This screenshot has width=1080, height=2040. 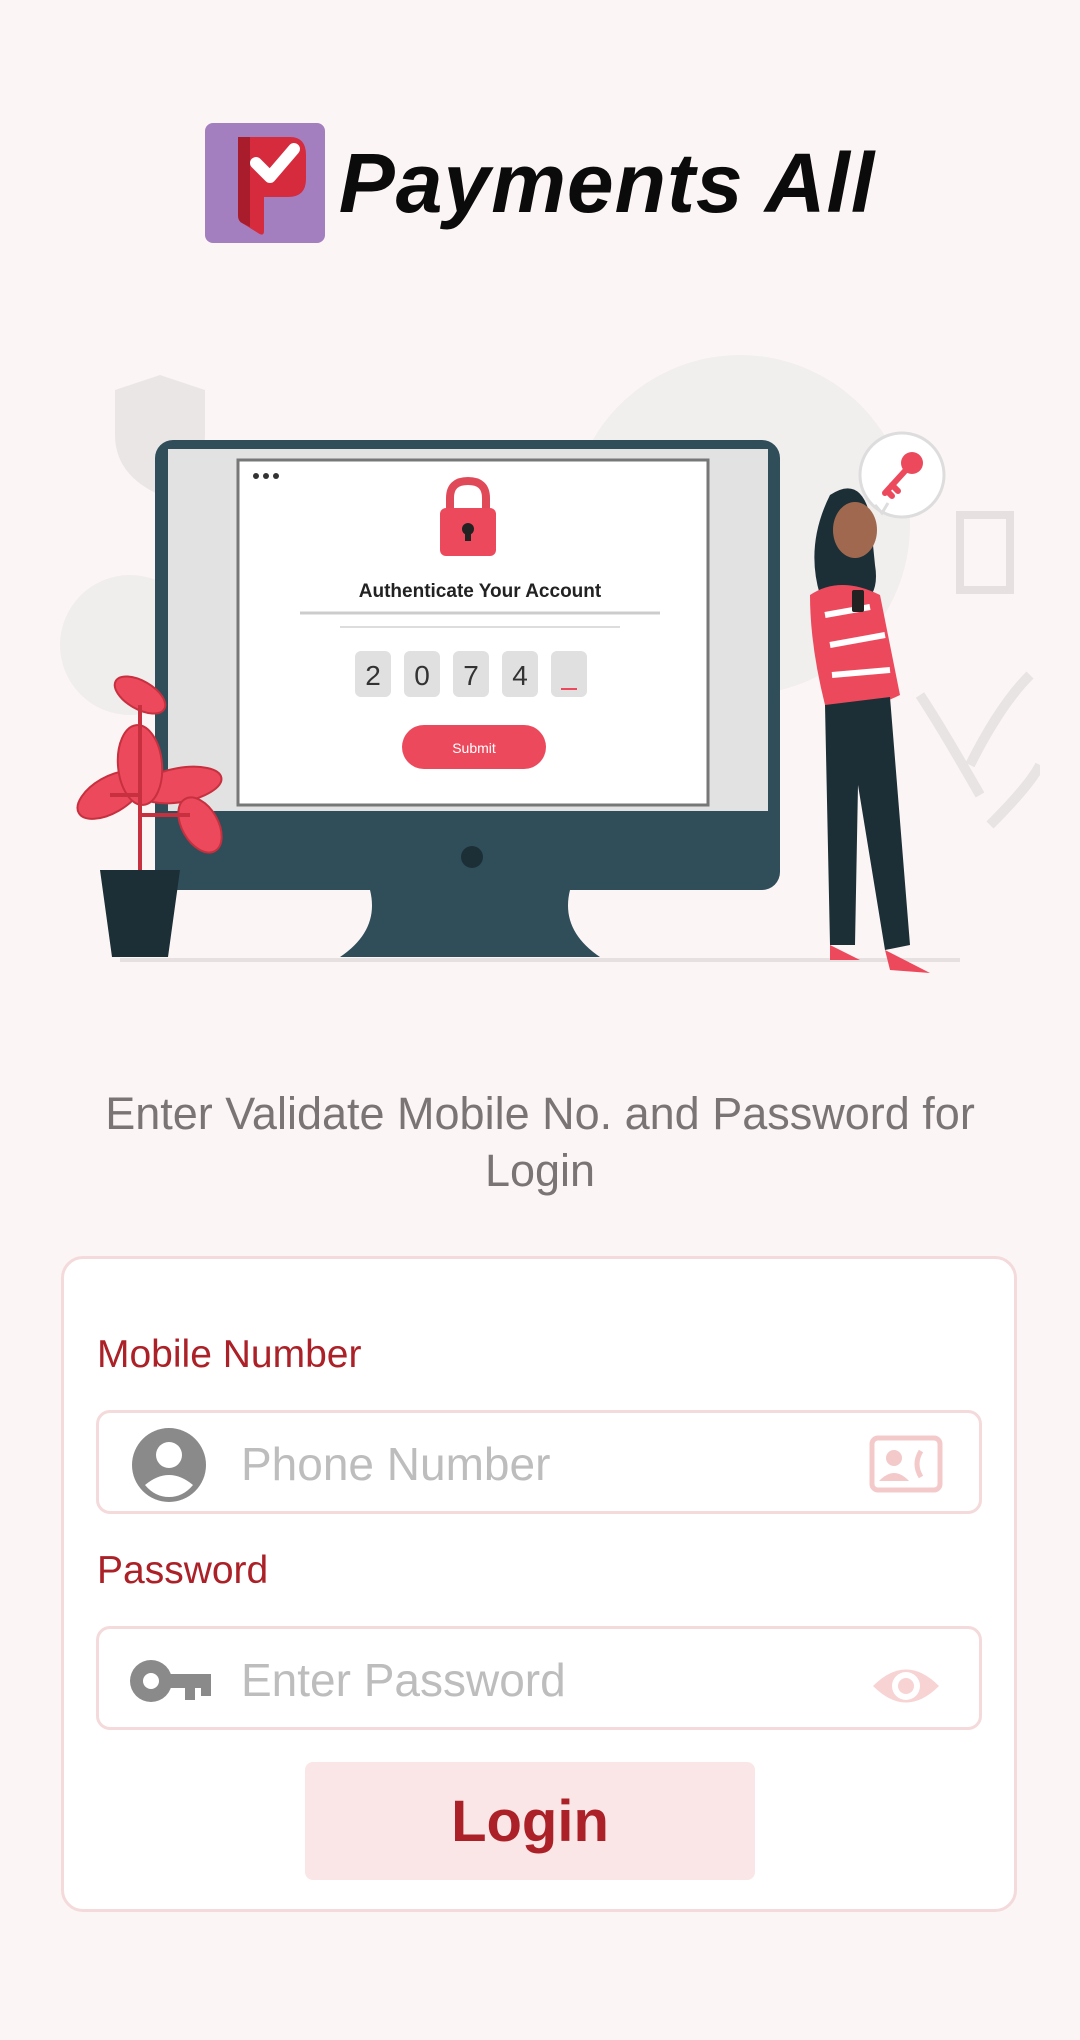 What do you see at coordinates (229, 1354) in the screenshot?
I see `mobile-number-label: Mobile Number` at bounding box center [229, 1354].